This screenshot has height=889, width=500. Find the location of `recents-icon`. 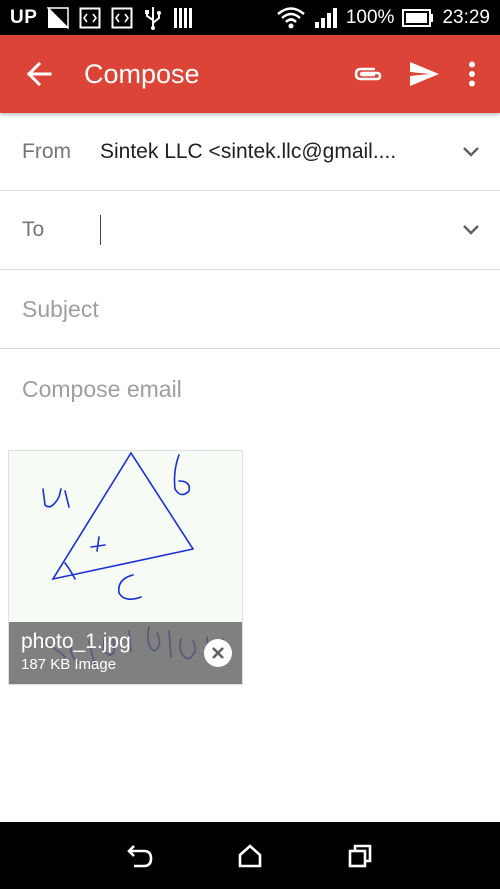

recents-icon is located at coordinates (360, 855).